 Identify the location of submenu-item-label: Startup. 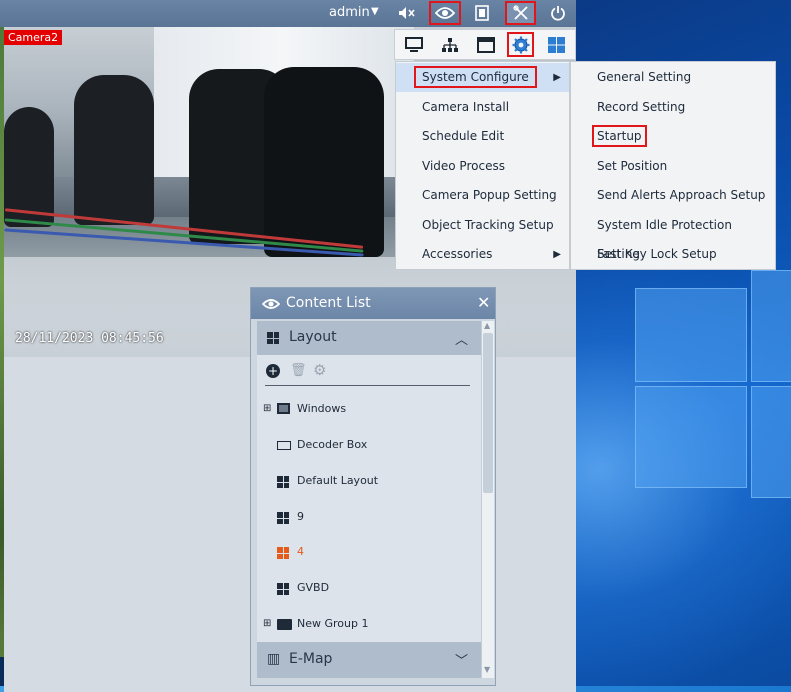
(619, 136).